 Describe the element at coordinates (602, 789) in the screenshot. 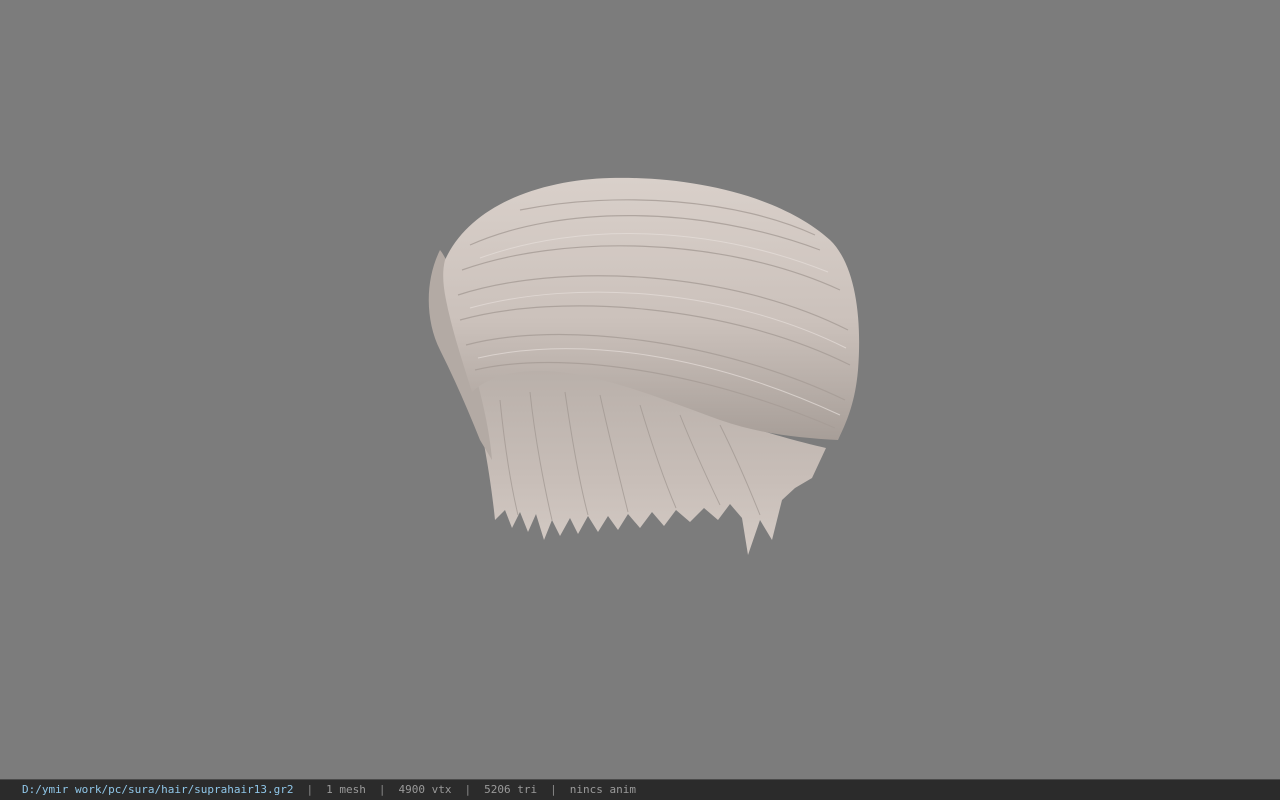

I see `animation-status: nincs anim` at that location.